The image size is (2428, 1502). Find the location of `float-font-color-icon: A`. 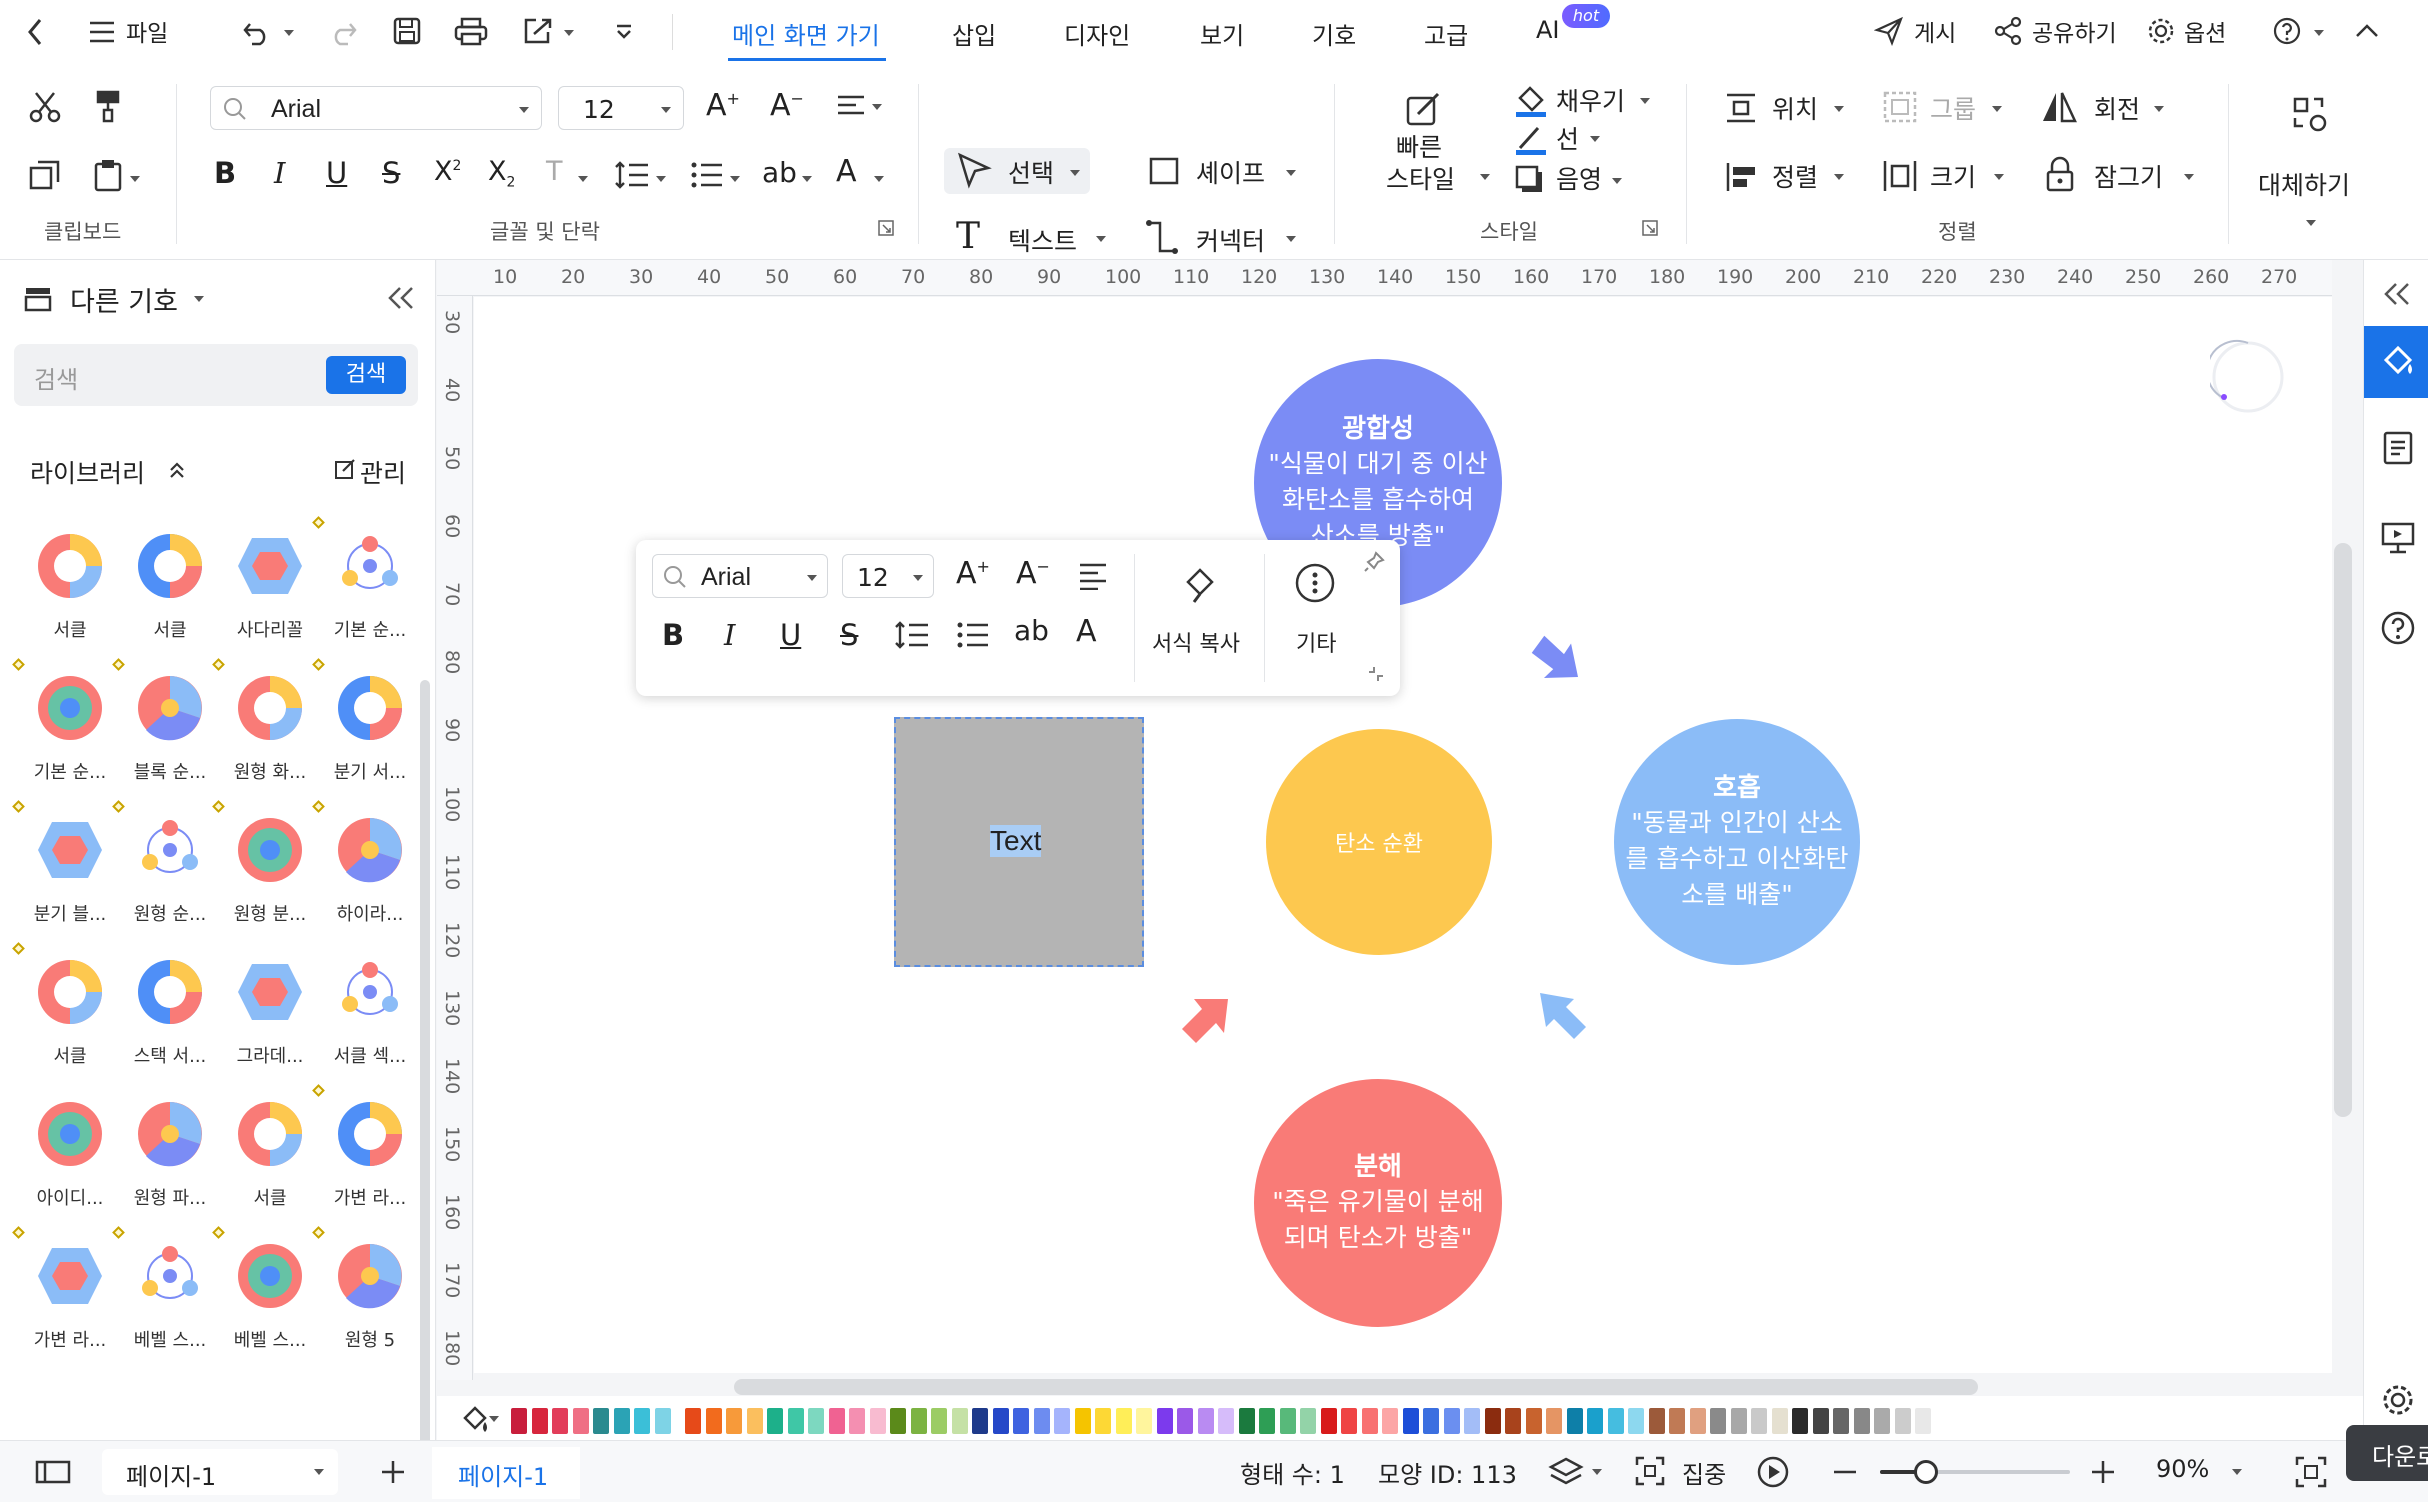

float-font-color-icon: A is located at coordinates (1086, 631).